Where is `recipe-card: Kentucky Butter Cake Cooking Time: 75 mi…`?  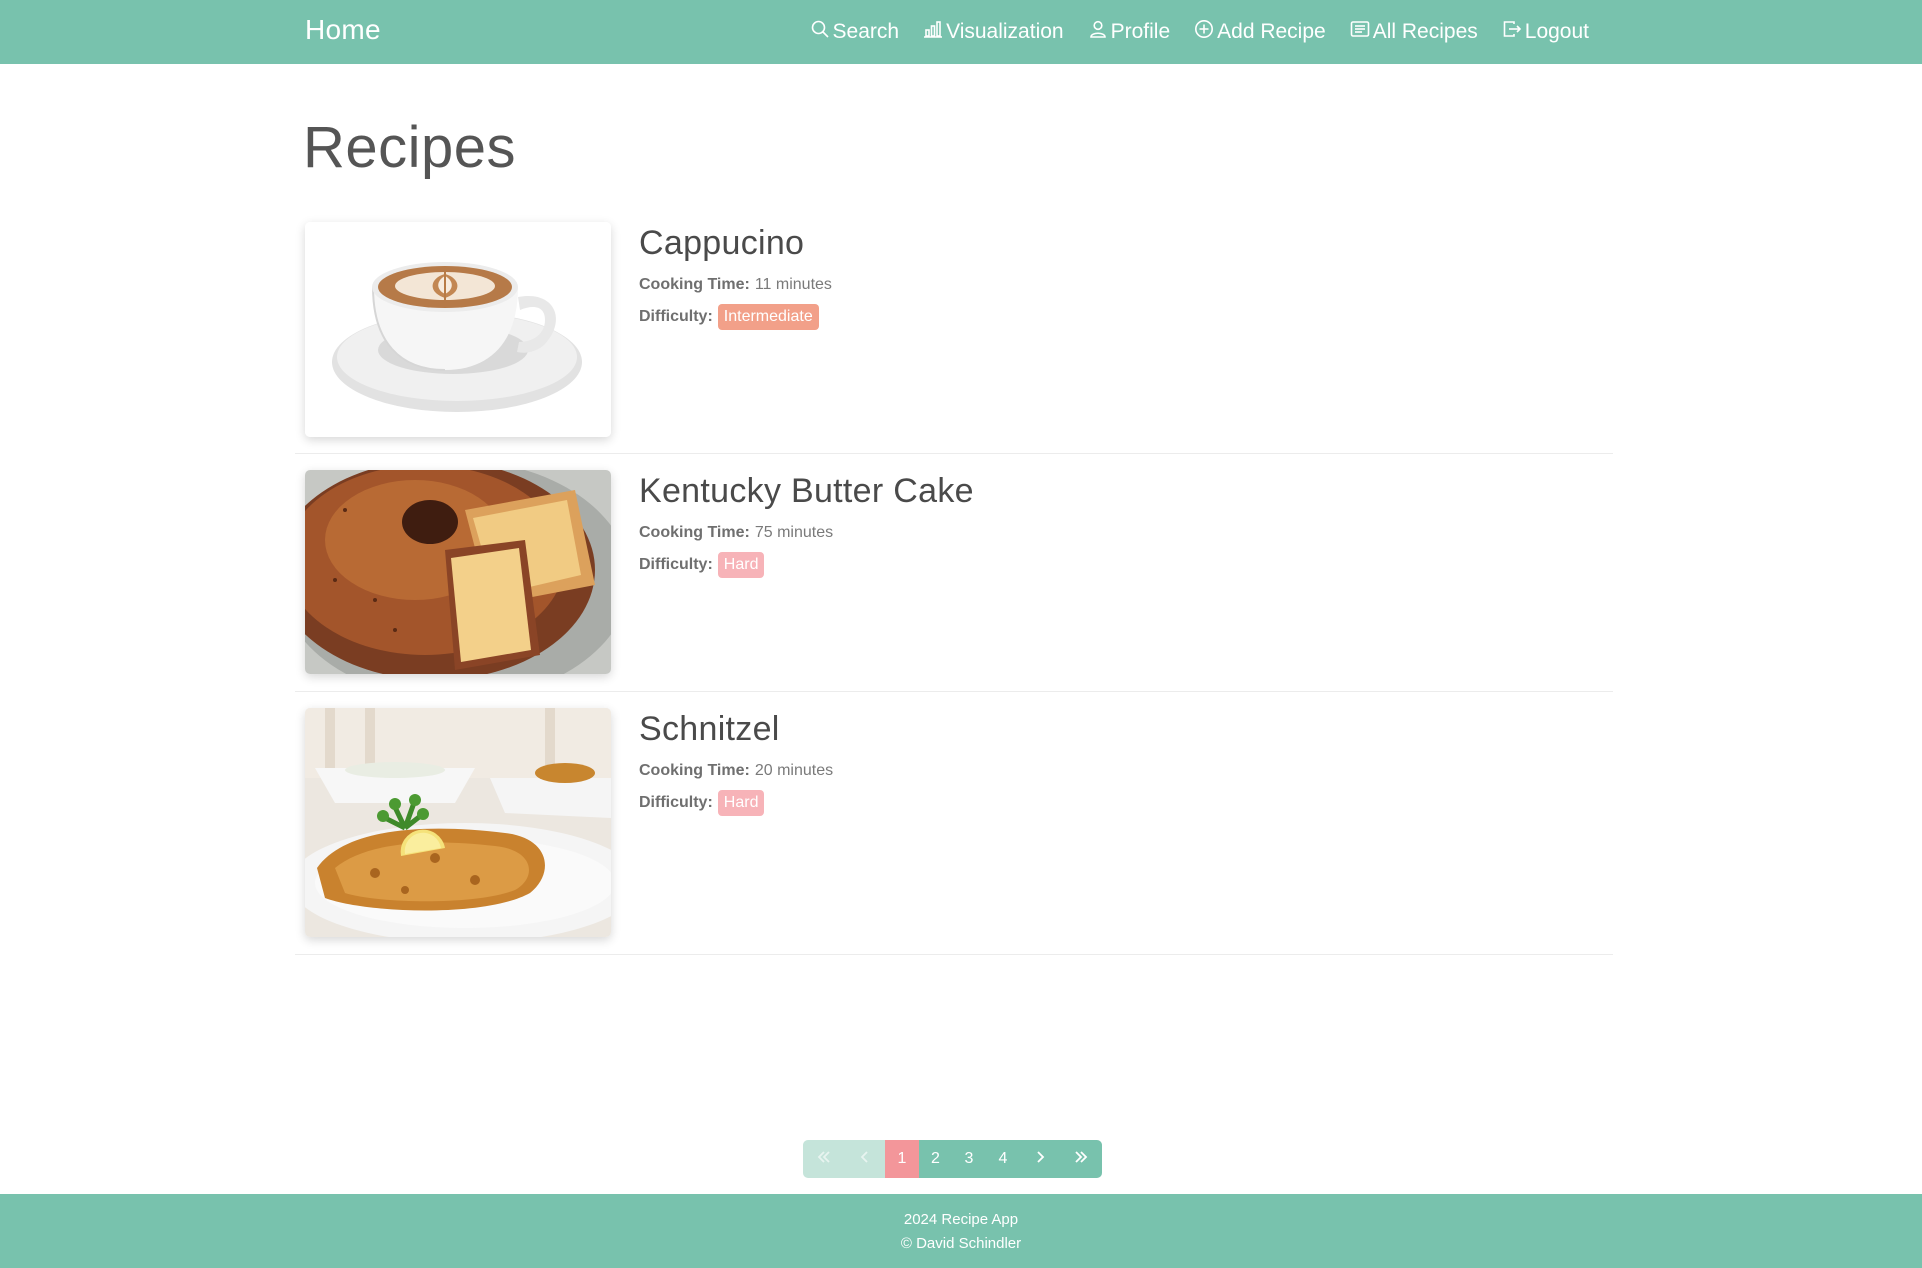
recipe-card: Kentucky Butter Cake Cooking Time: 75 mi… is located at coordinates (954, 573).